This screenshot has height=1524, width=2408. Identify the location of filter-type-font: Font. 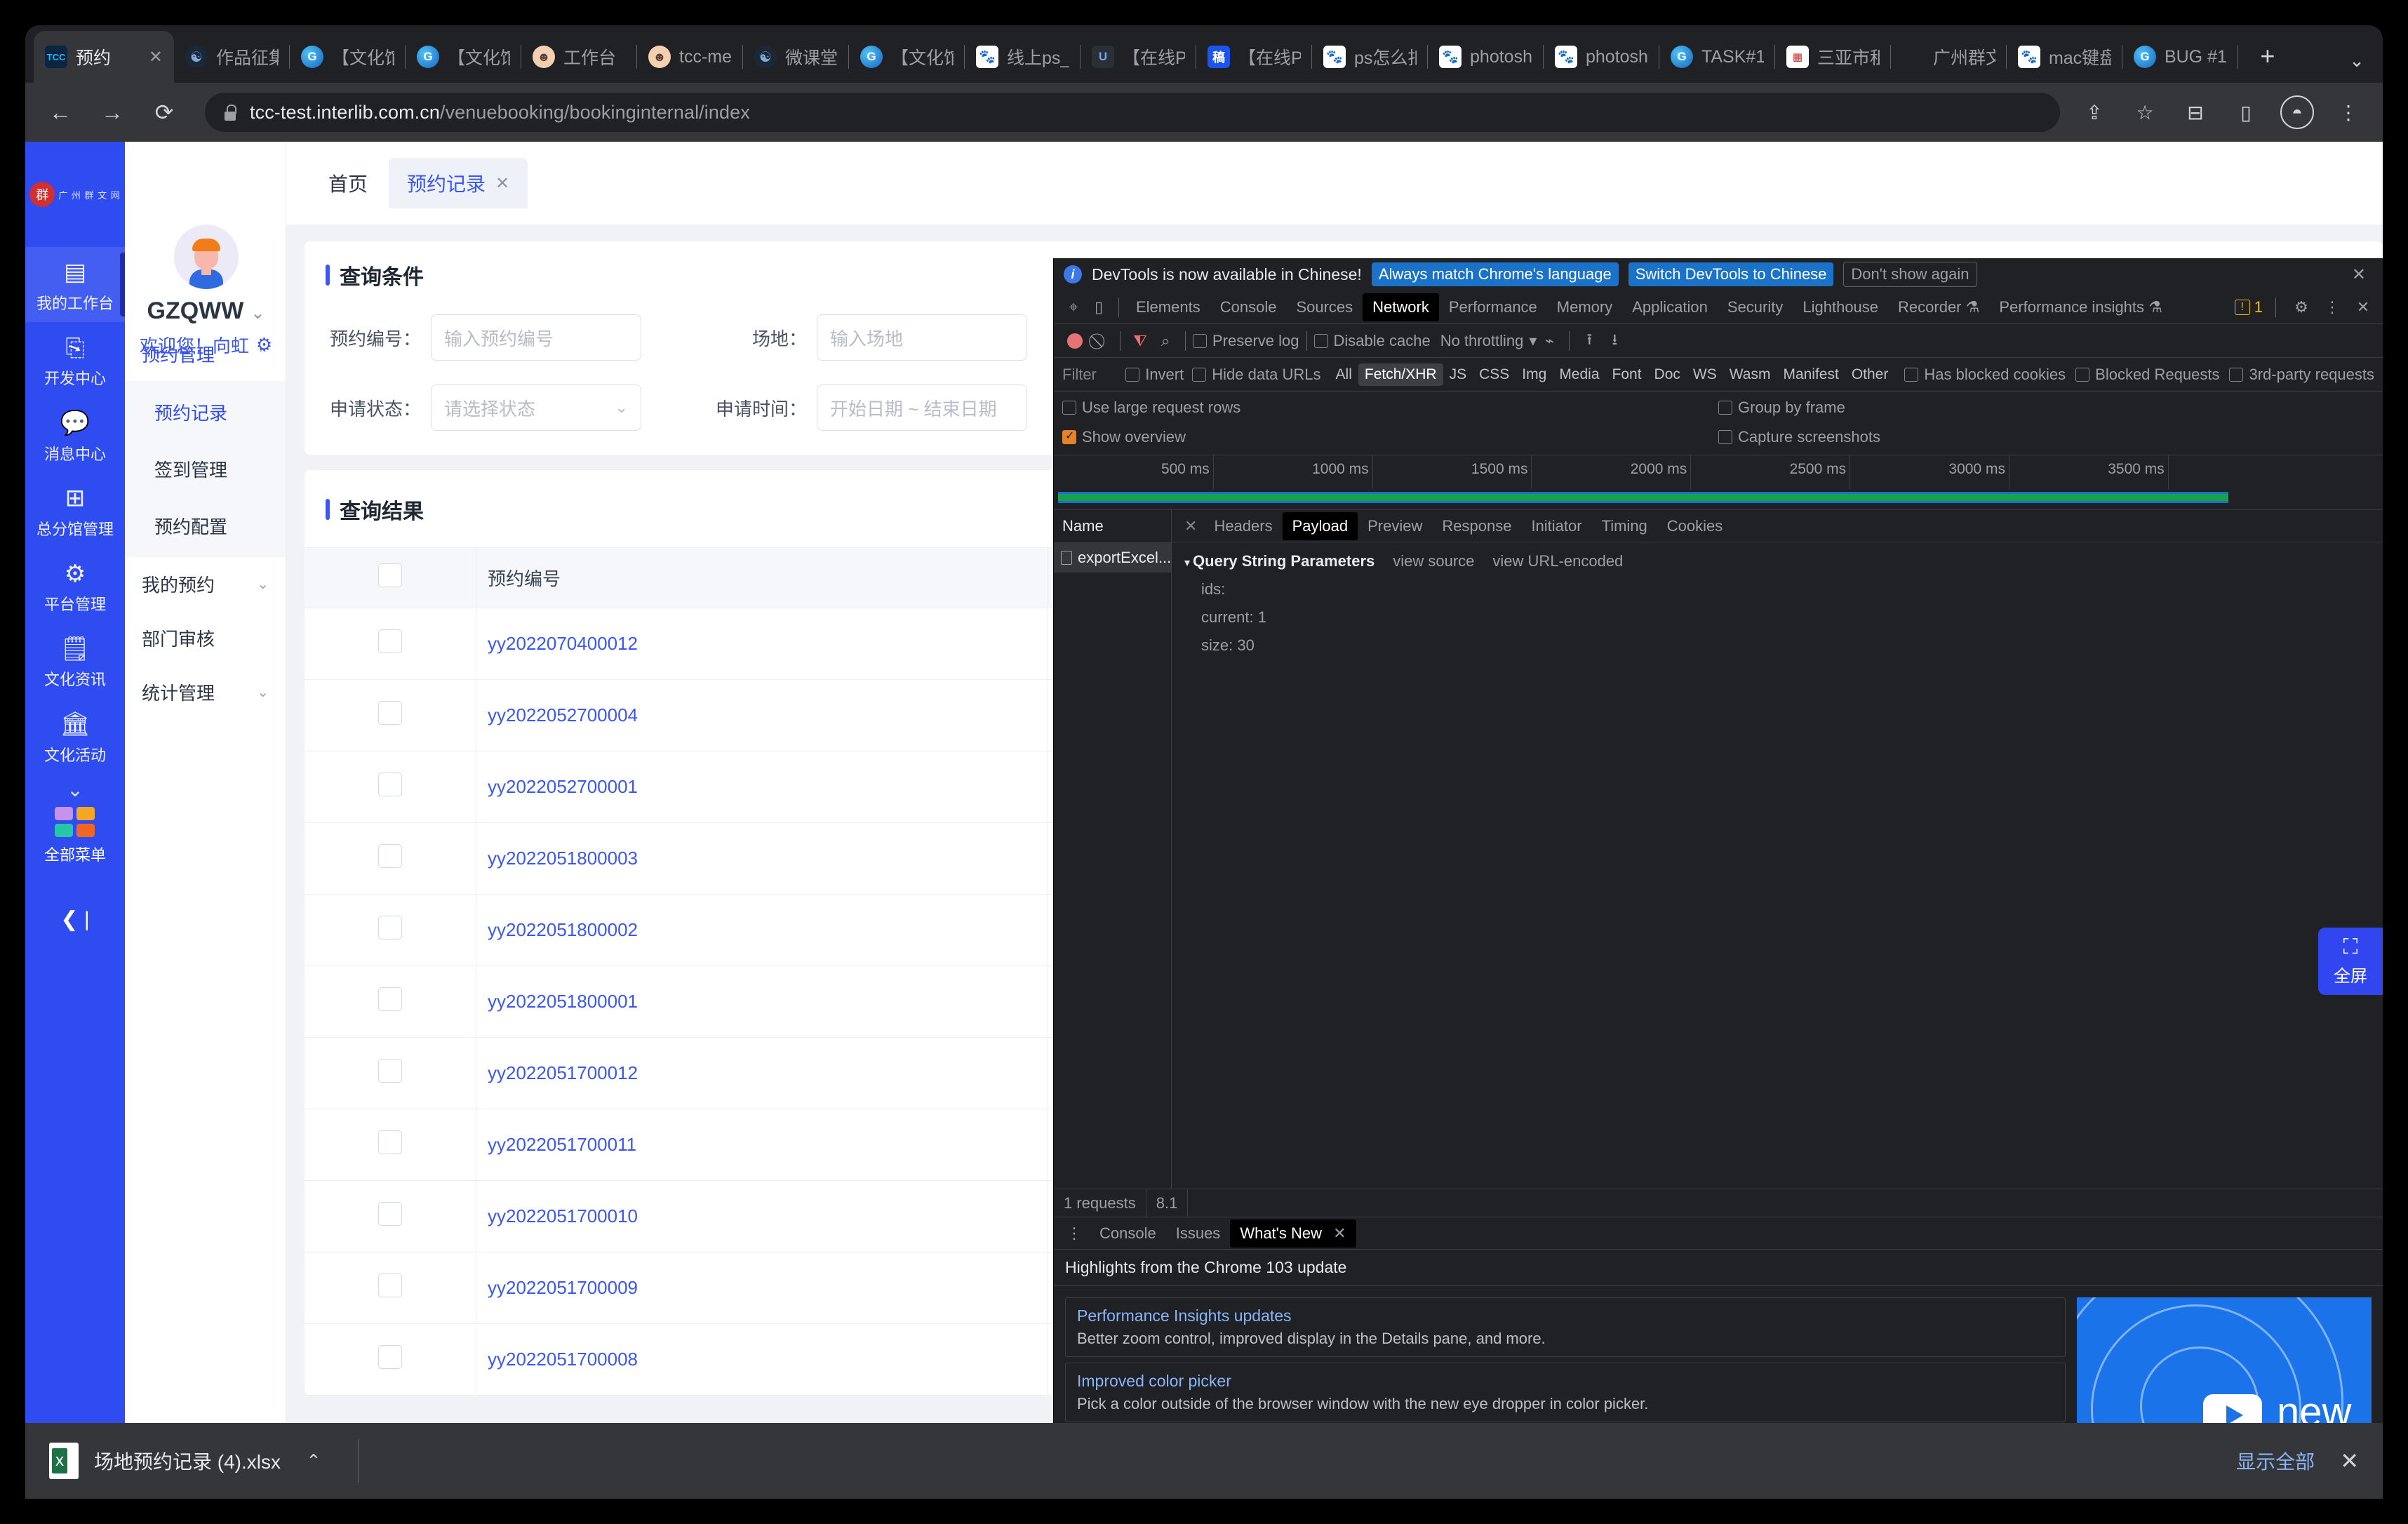
(1627, 374).